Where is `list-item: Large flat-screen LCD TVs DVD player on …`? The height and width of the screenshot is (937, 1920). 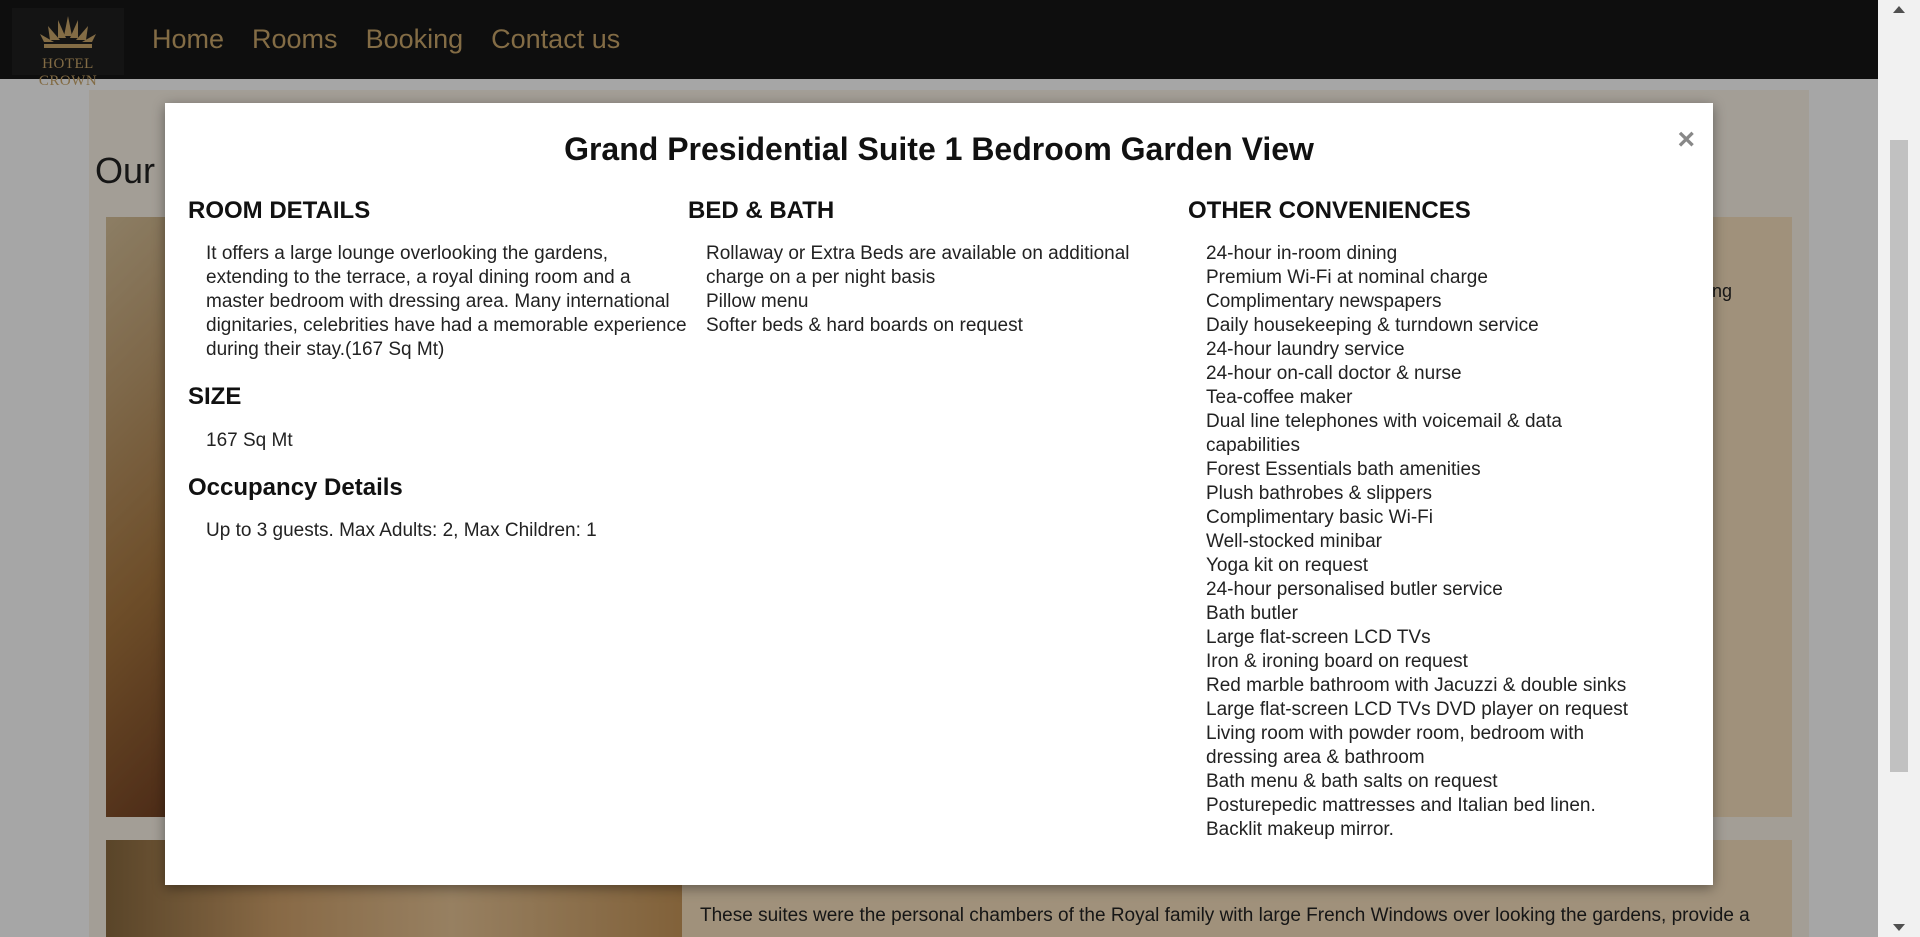 list-item: Large flat-screen LCD TVs DVD player on … is located at coordinates (1417, 710).